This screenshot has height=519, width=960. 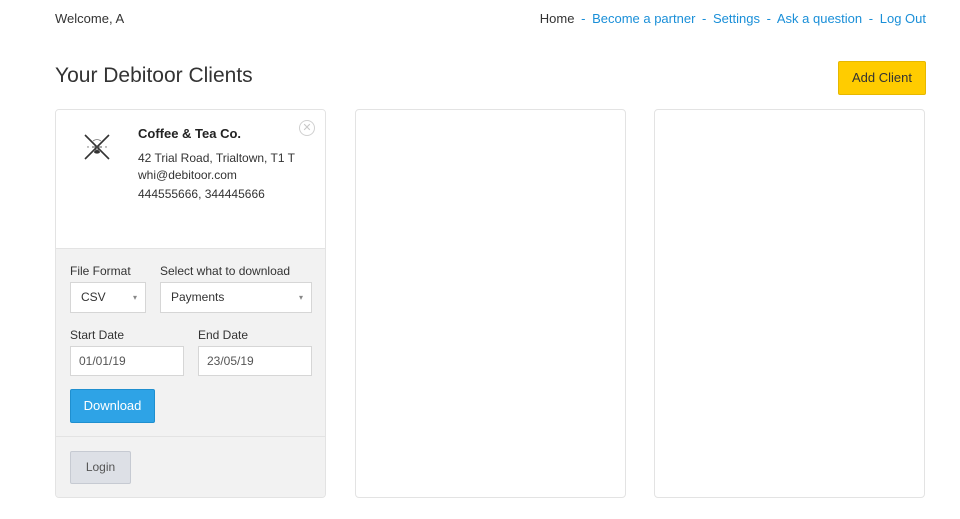 What do you see at coordinates (100, 467) in the screenshot?
I see `login-button: Login` at bounding box center [100, 467].